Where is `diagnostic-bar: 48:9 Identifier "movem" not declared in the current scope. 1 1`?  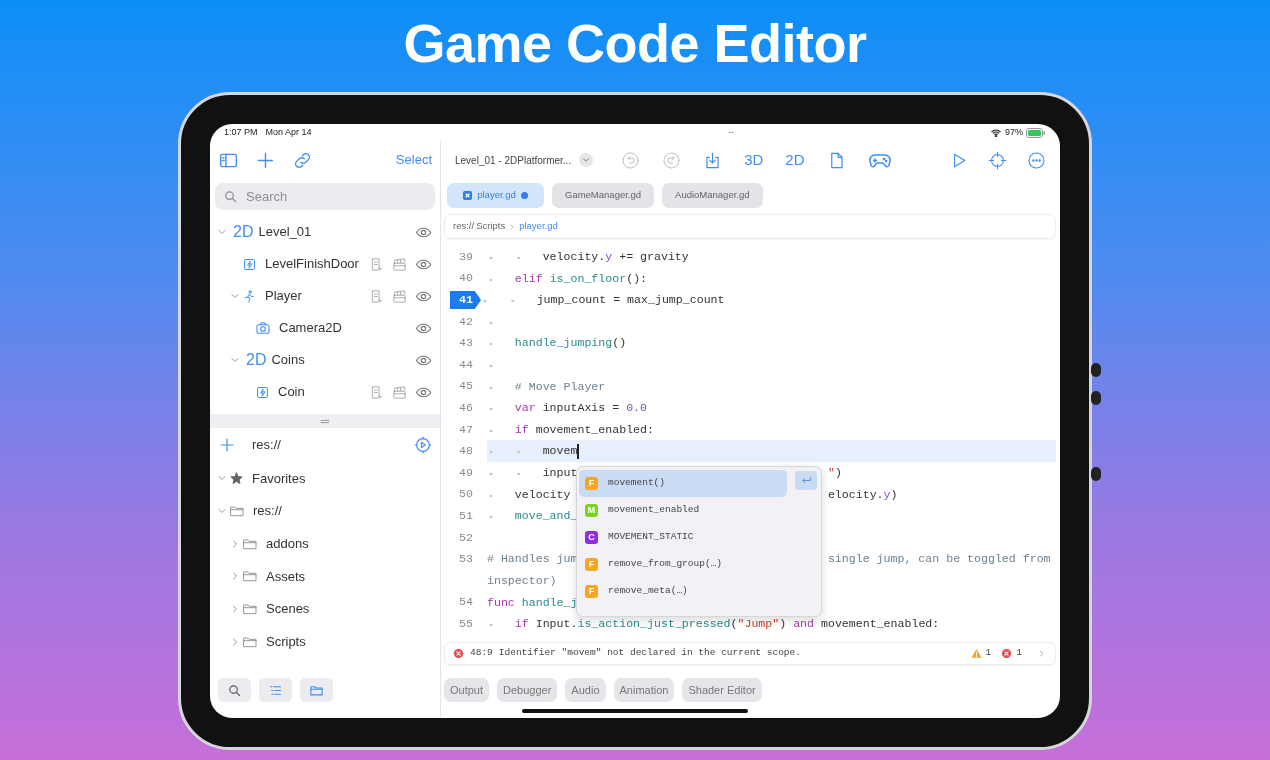
diagnostic-bar: 48:9 Identifier "movem" not declared in the current scope. 1 1 is located at coordinates (750, 653).